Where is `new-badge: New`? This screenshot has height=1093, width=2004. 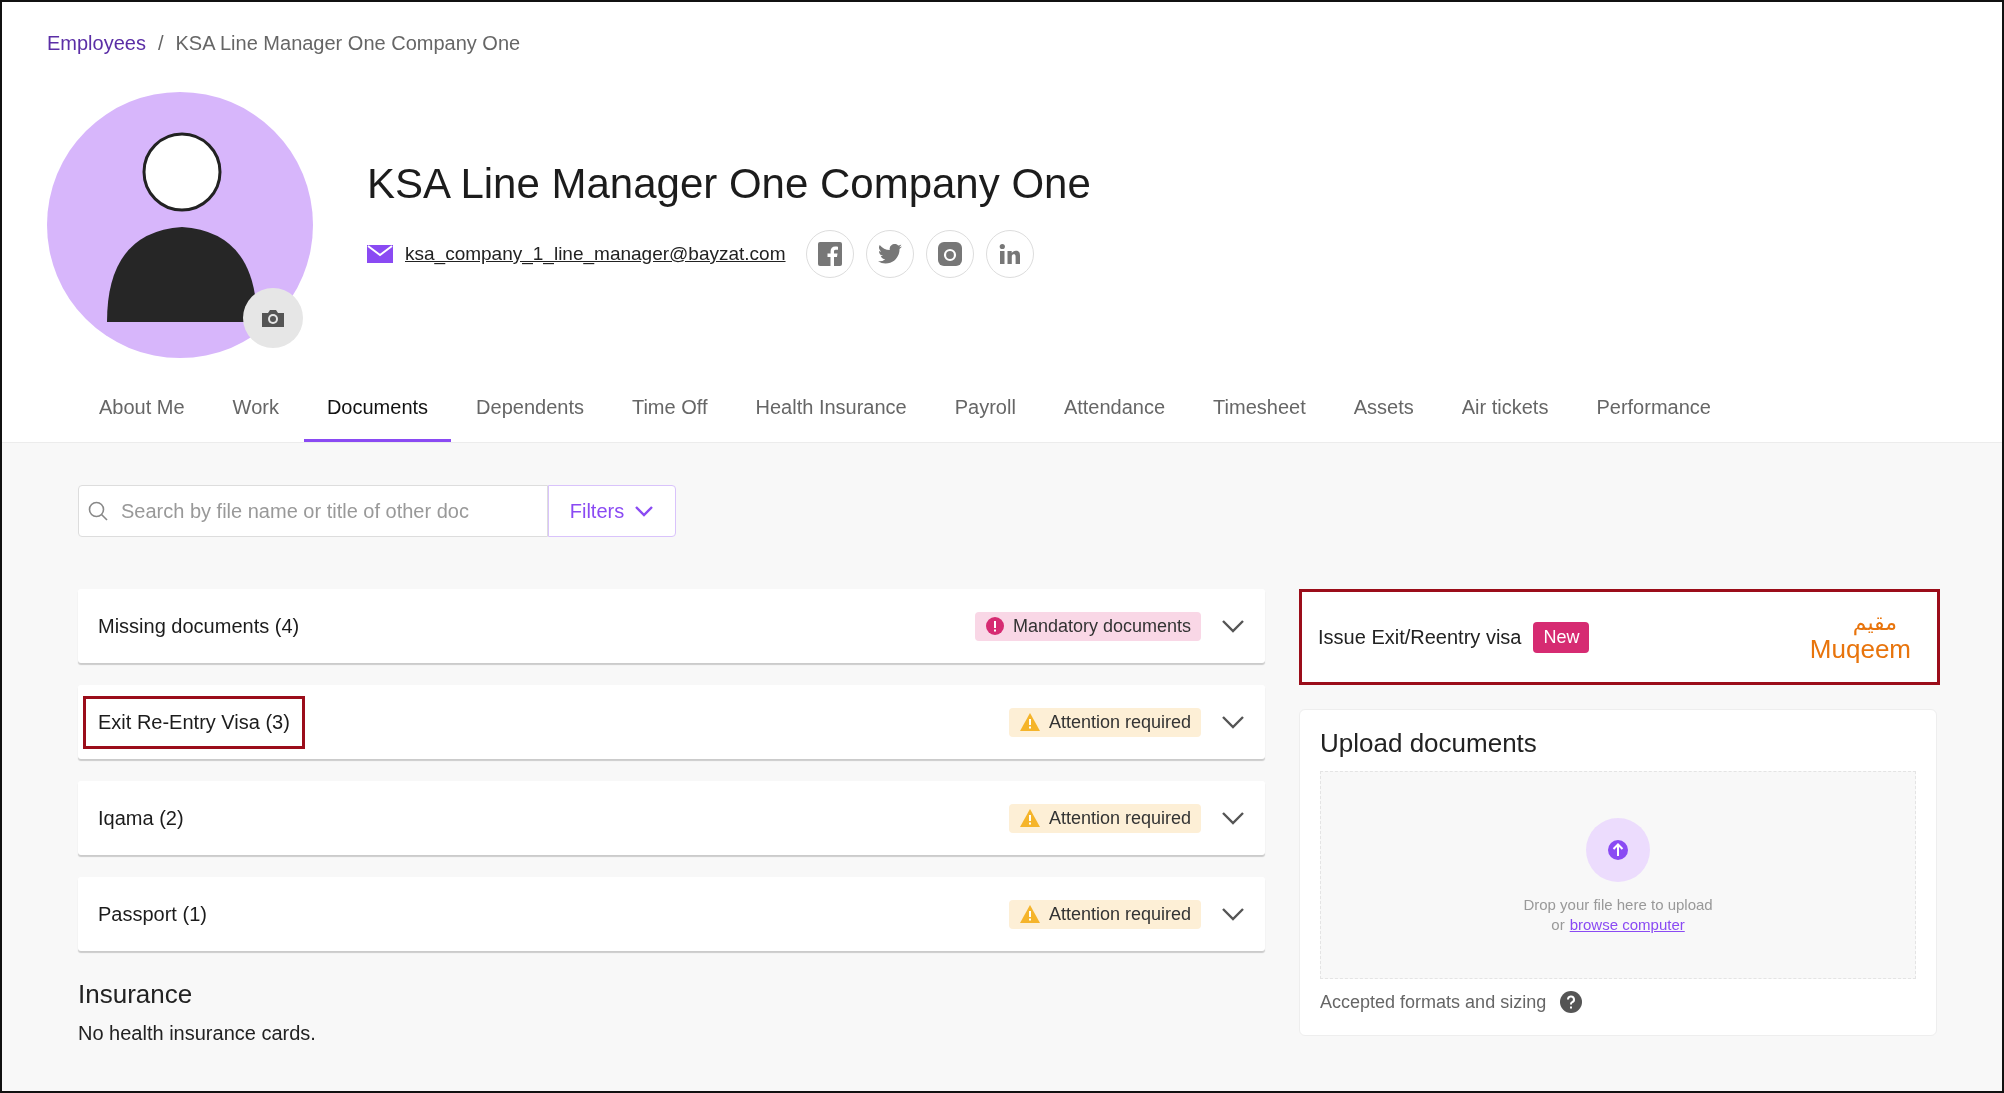 new-badge: New is located at coordinates (1561, 637).